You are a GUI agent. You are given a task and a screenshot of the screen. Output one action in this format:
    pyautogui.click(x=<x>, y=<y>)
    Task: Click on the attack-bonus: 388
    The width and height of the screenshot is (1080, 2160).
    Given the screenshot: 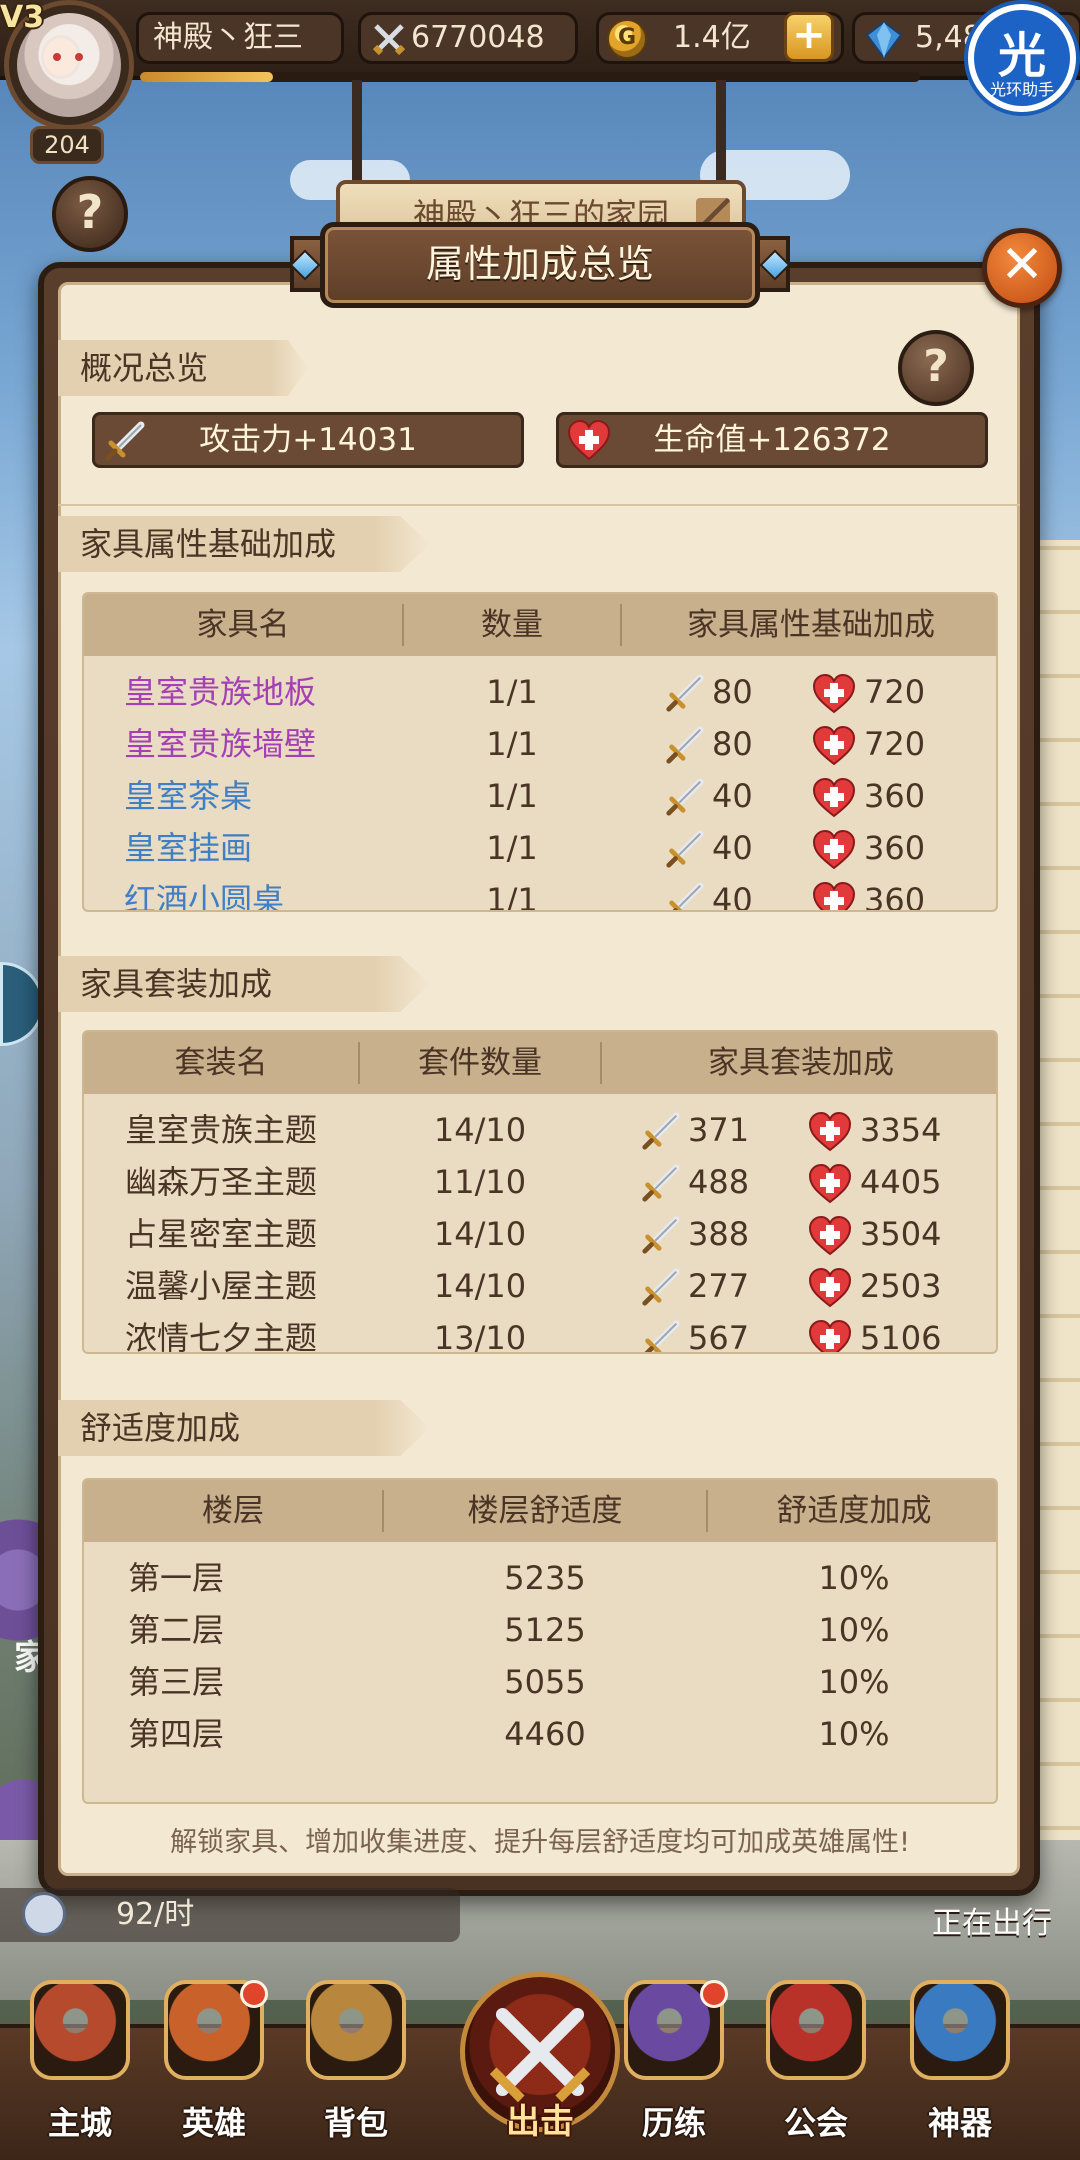 What is the action you would take?
    pyautogui.click(x=719, y=1234)
    